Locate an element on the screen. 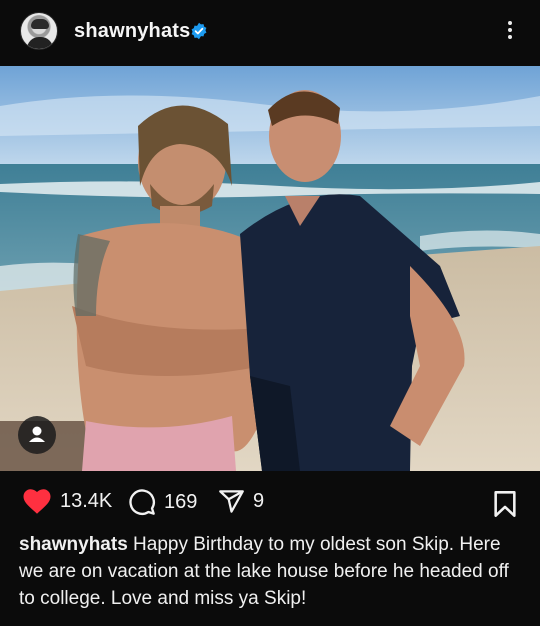 The width and height of the screenshot is (540, 626). user-tag-icon is located at coordinates (37, 434).